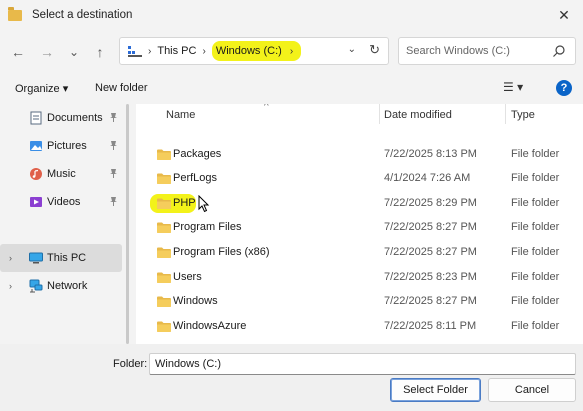  What do you see at coordinates (523, 115) in the screenshot?
I see `column-header-type: Type` at bounding box center [523, 115].